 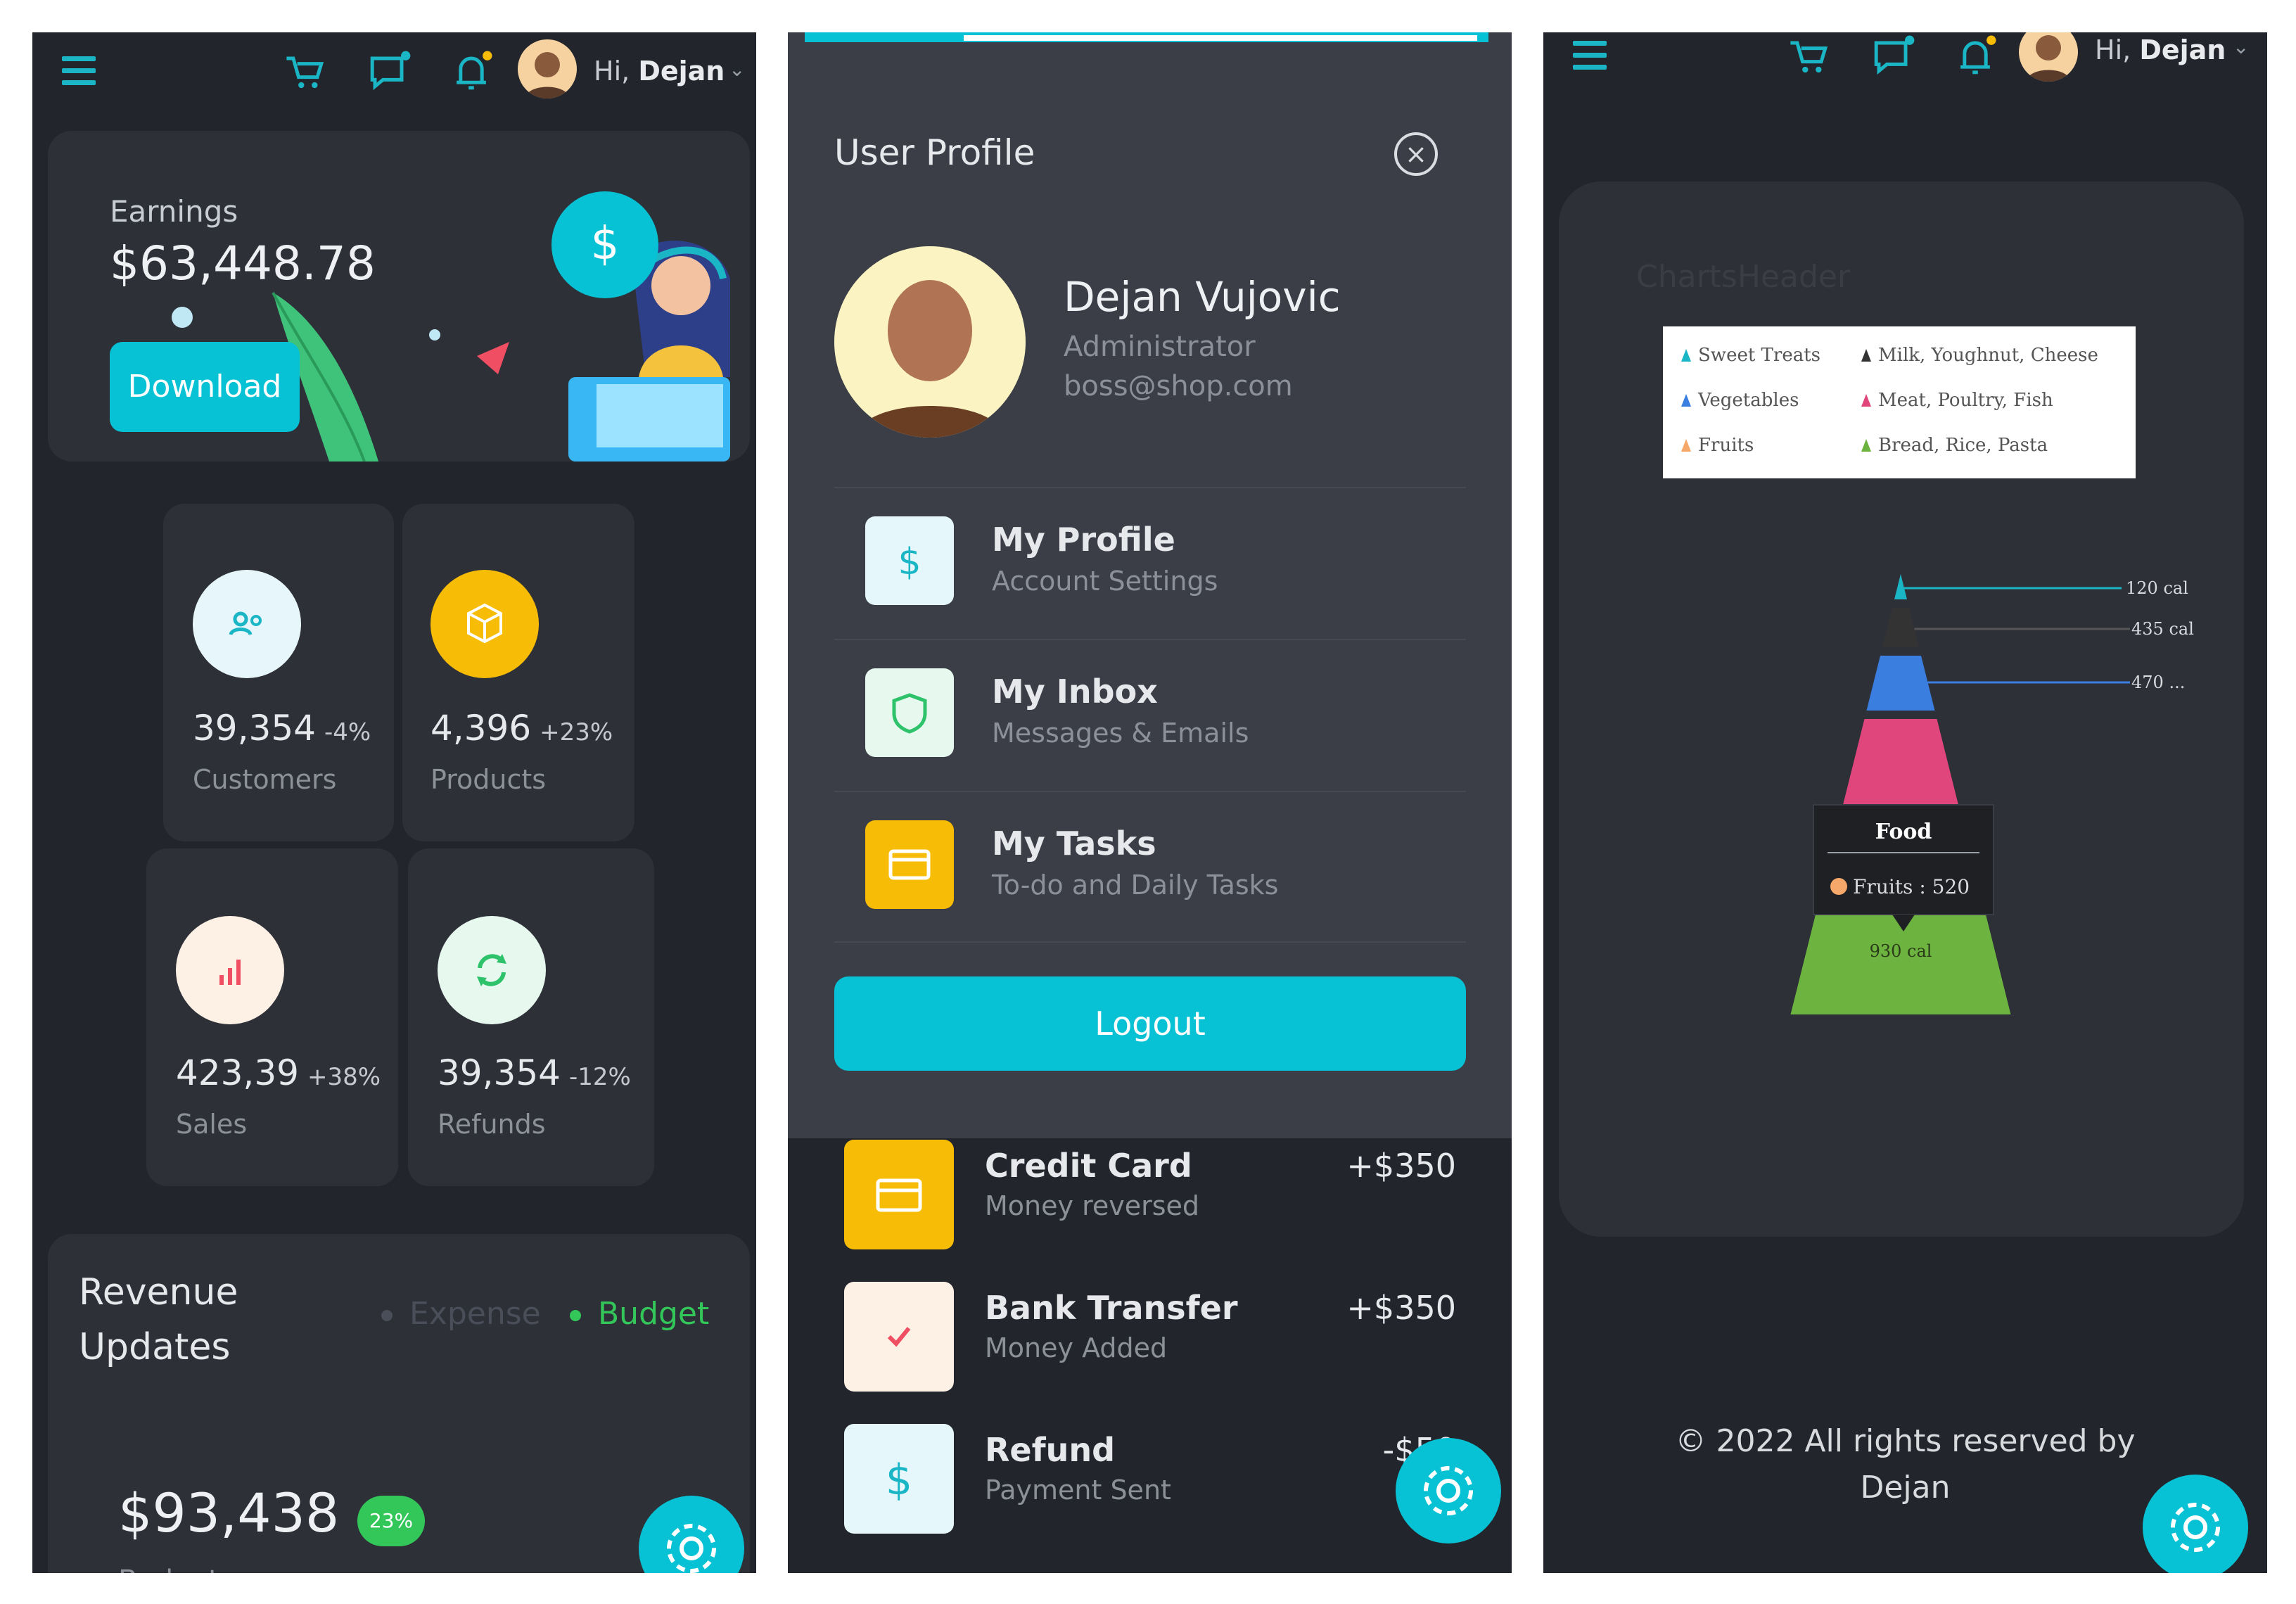 I want to click on stat-value: 4,396 +23%, so click(x=522, y=728).